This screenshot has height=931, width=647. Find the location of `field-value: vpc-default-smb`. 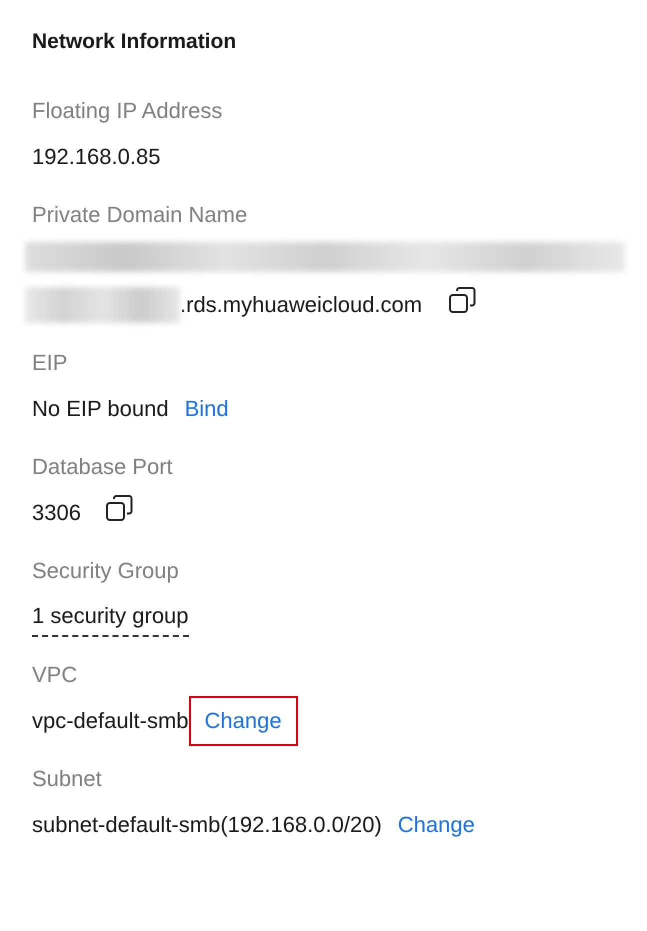

field-value: vpc-default-smb is located at coordinates (110, 721).